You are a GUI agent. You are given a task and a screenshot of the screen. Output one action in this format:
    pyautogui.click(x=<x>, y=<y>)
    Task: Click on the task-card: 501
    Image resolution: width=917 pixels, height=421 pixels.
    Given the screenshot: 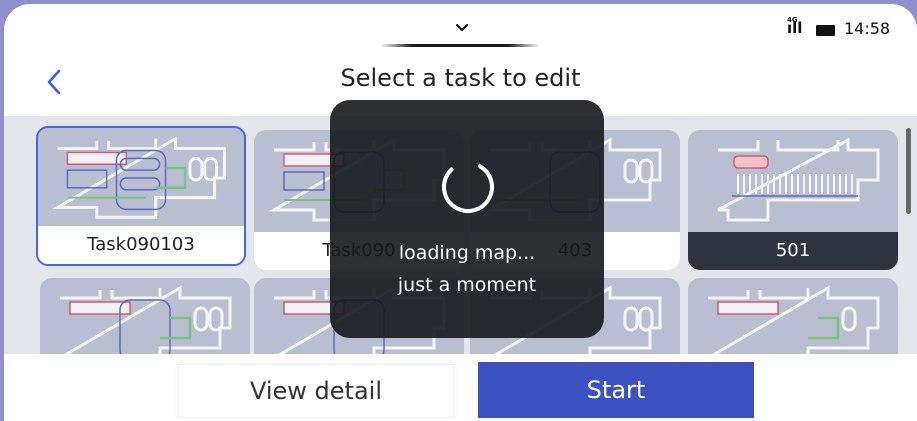 What is the action you would take?
    pyautogui.click(x=793, y=200)
    